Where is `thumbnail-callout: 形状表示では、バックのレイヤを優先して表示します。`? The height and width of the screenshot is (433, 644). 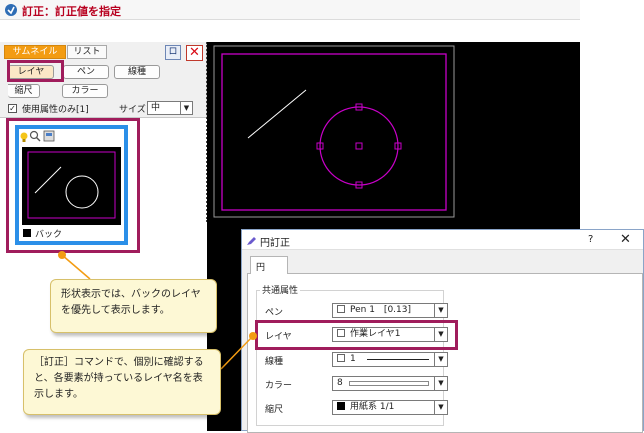 thumbnail-callout: 形状表示では、バックのレイヤを優先して表示します。 is located at coordinates (133, 306).